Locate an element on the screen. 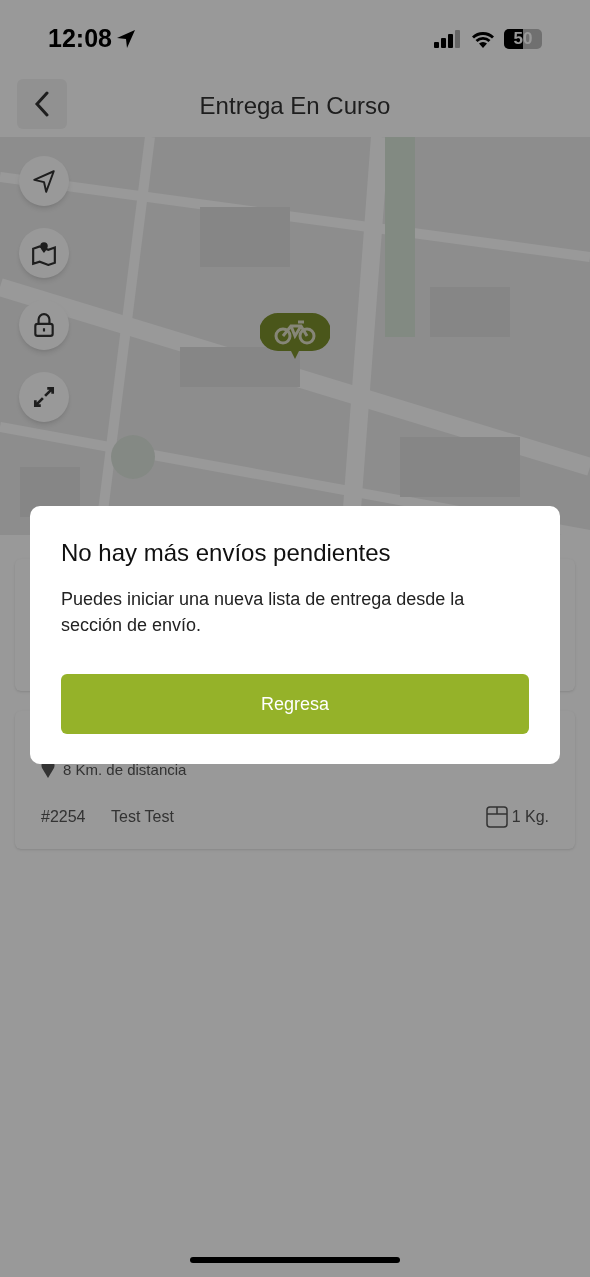 The height and width of the screenshot is (1277, 590). distance-text: 8 Km. de distancia is located at coordinates (125, 769).